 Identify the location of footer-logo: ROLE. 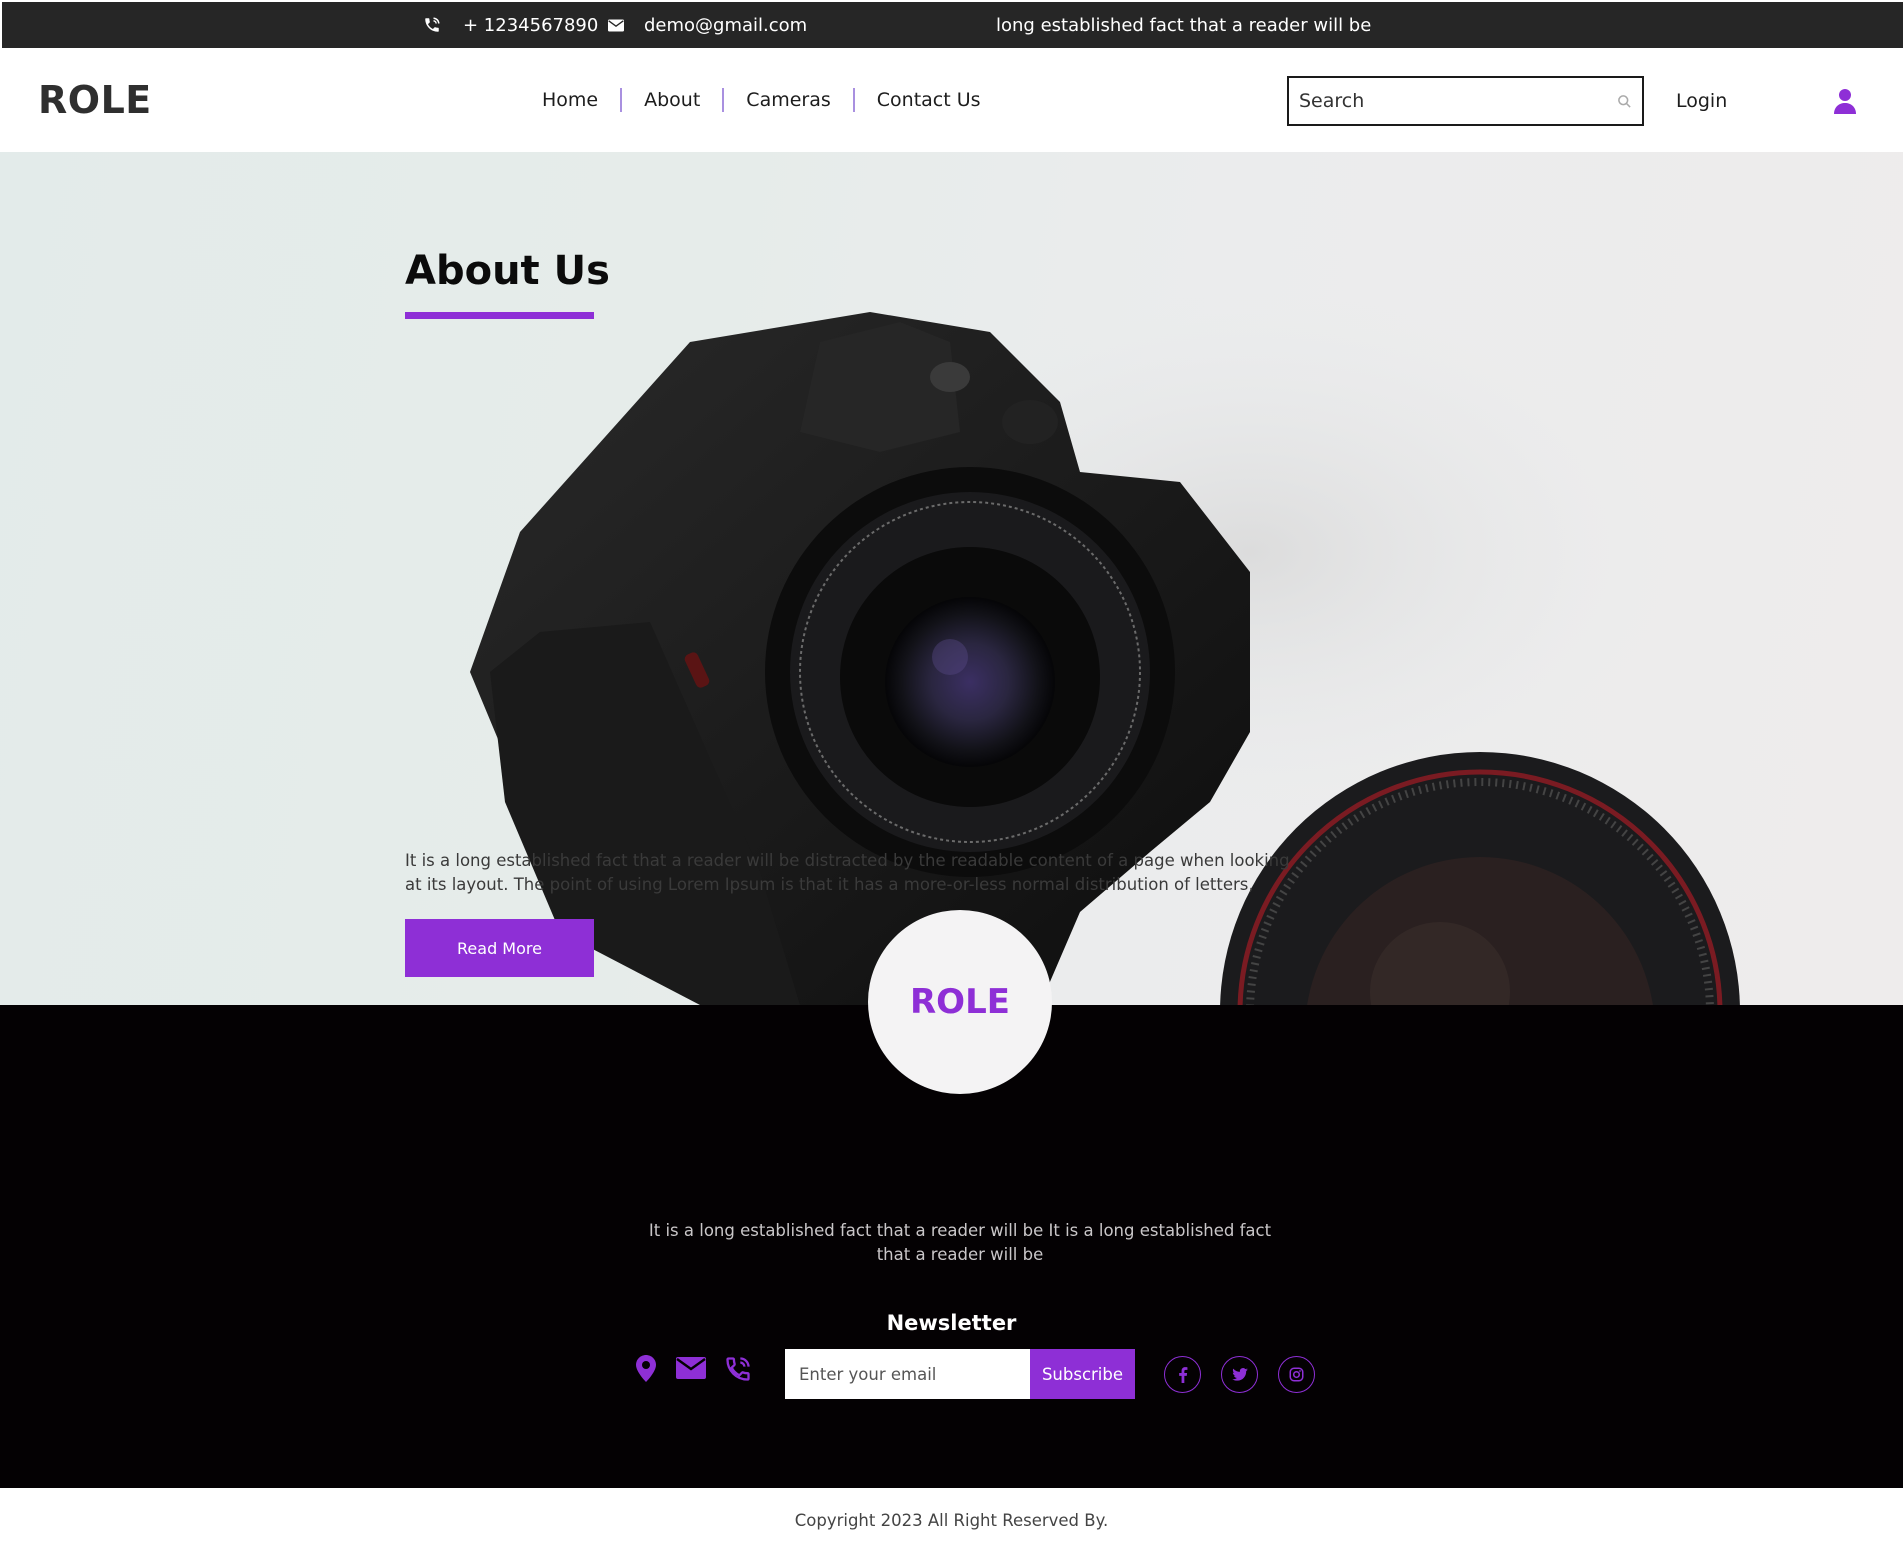
(960, 1002).